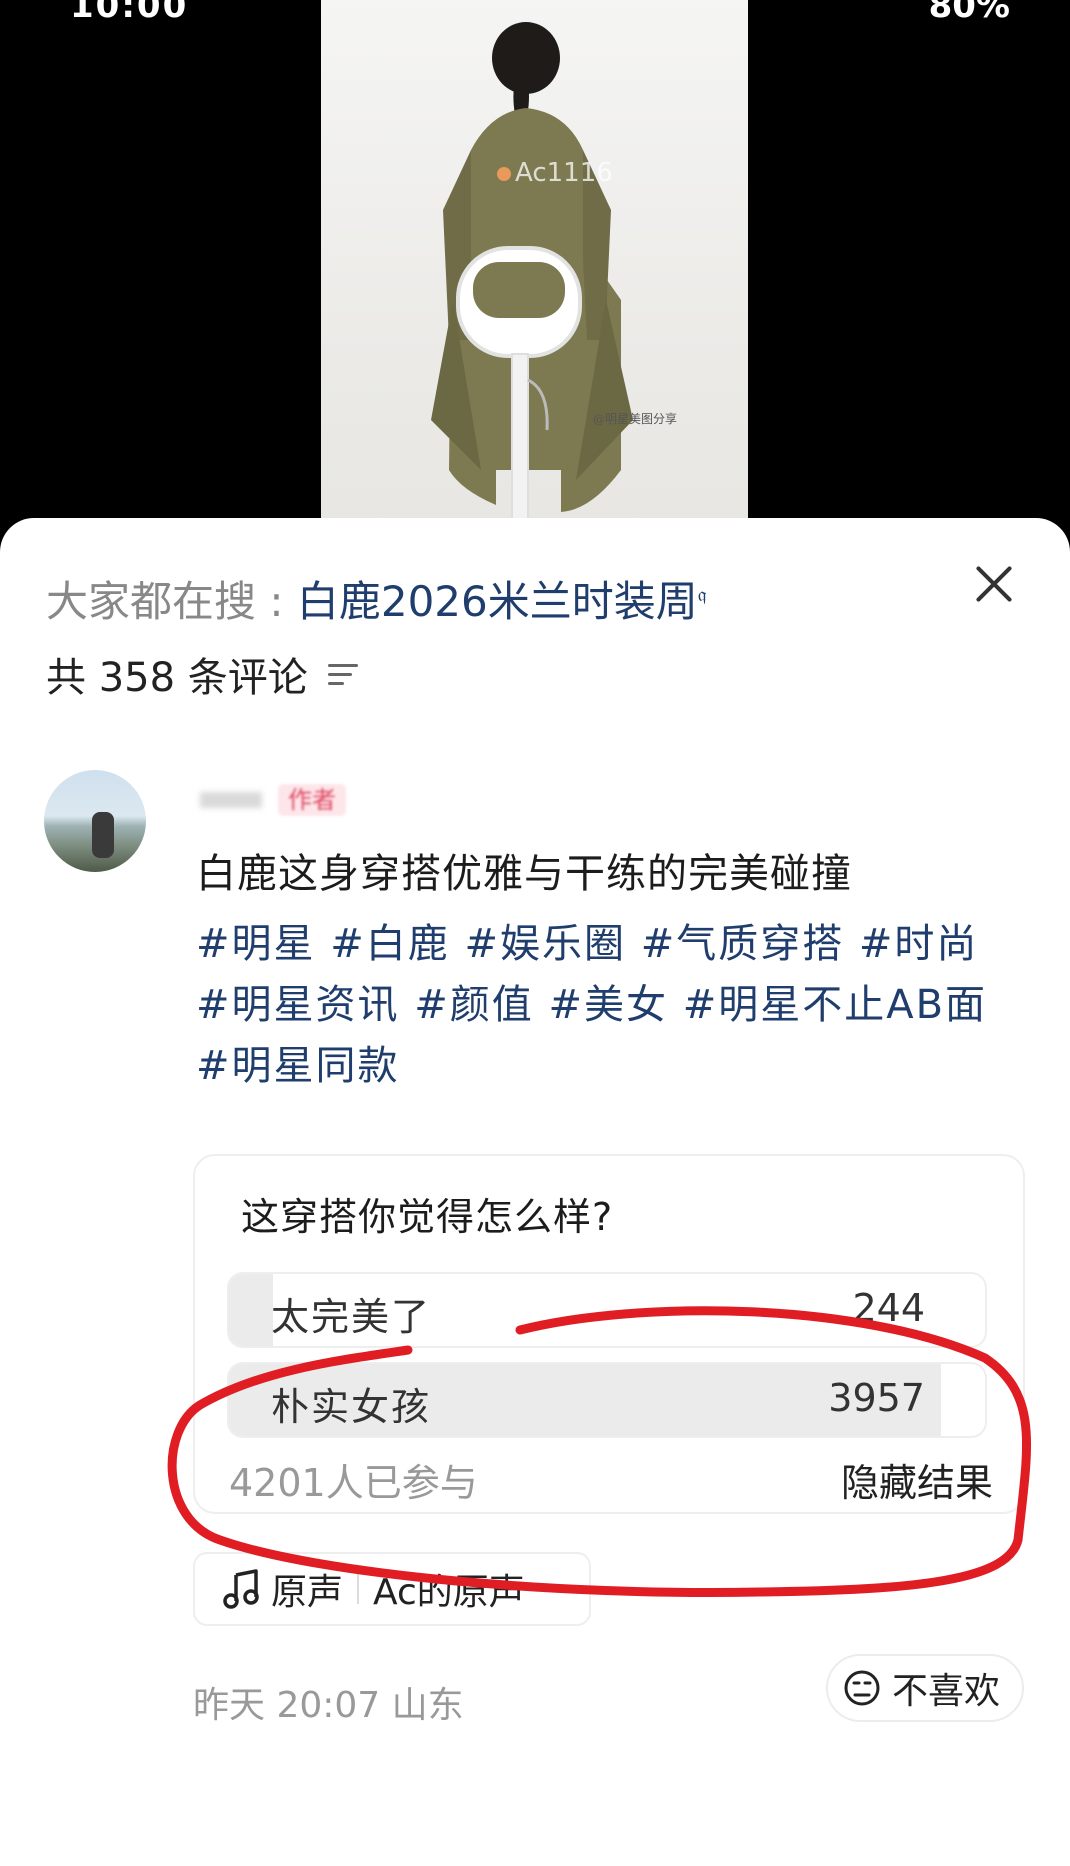 This screenshot has height=1866, width=1070. I want to click on status-battery: 80%, so click(969, 13).